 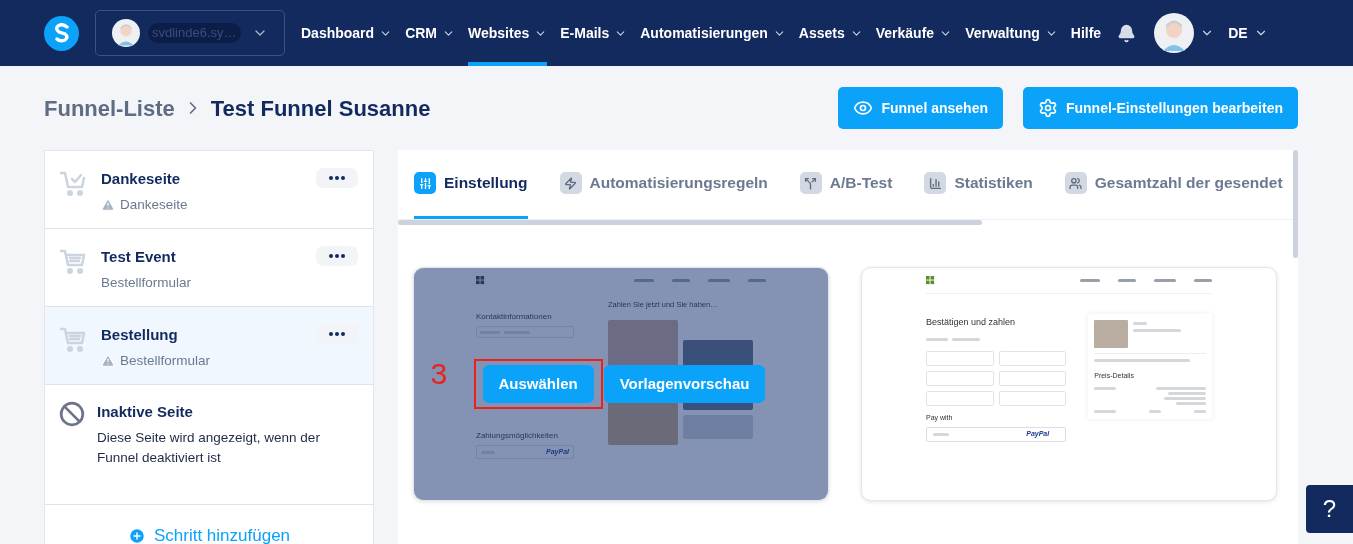 I want to click on people-icon, so click(x=1075, y=183).